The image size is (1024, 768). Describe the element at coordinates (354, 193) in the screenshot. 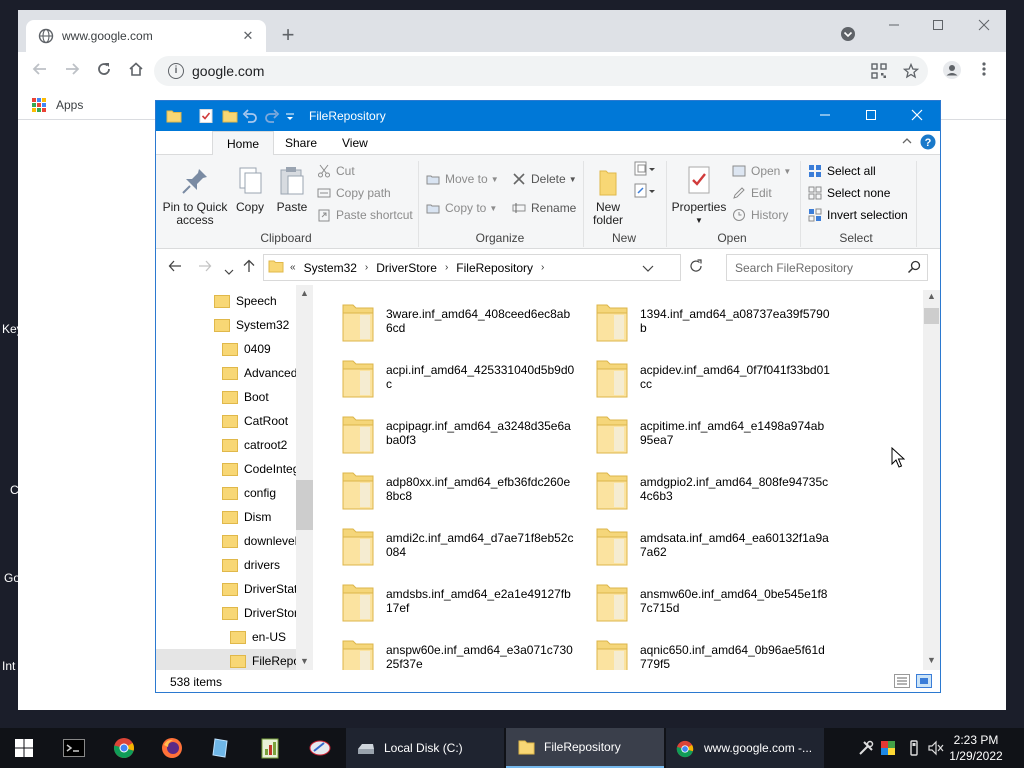

I see `copy-path-button: Copy path` at that location.